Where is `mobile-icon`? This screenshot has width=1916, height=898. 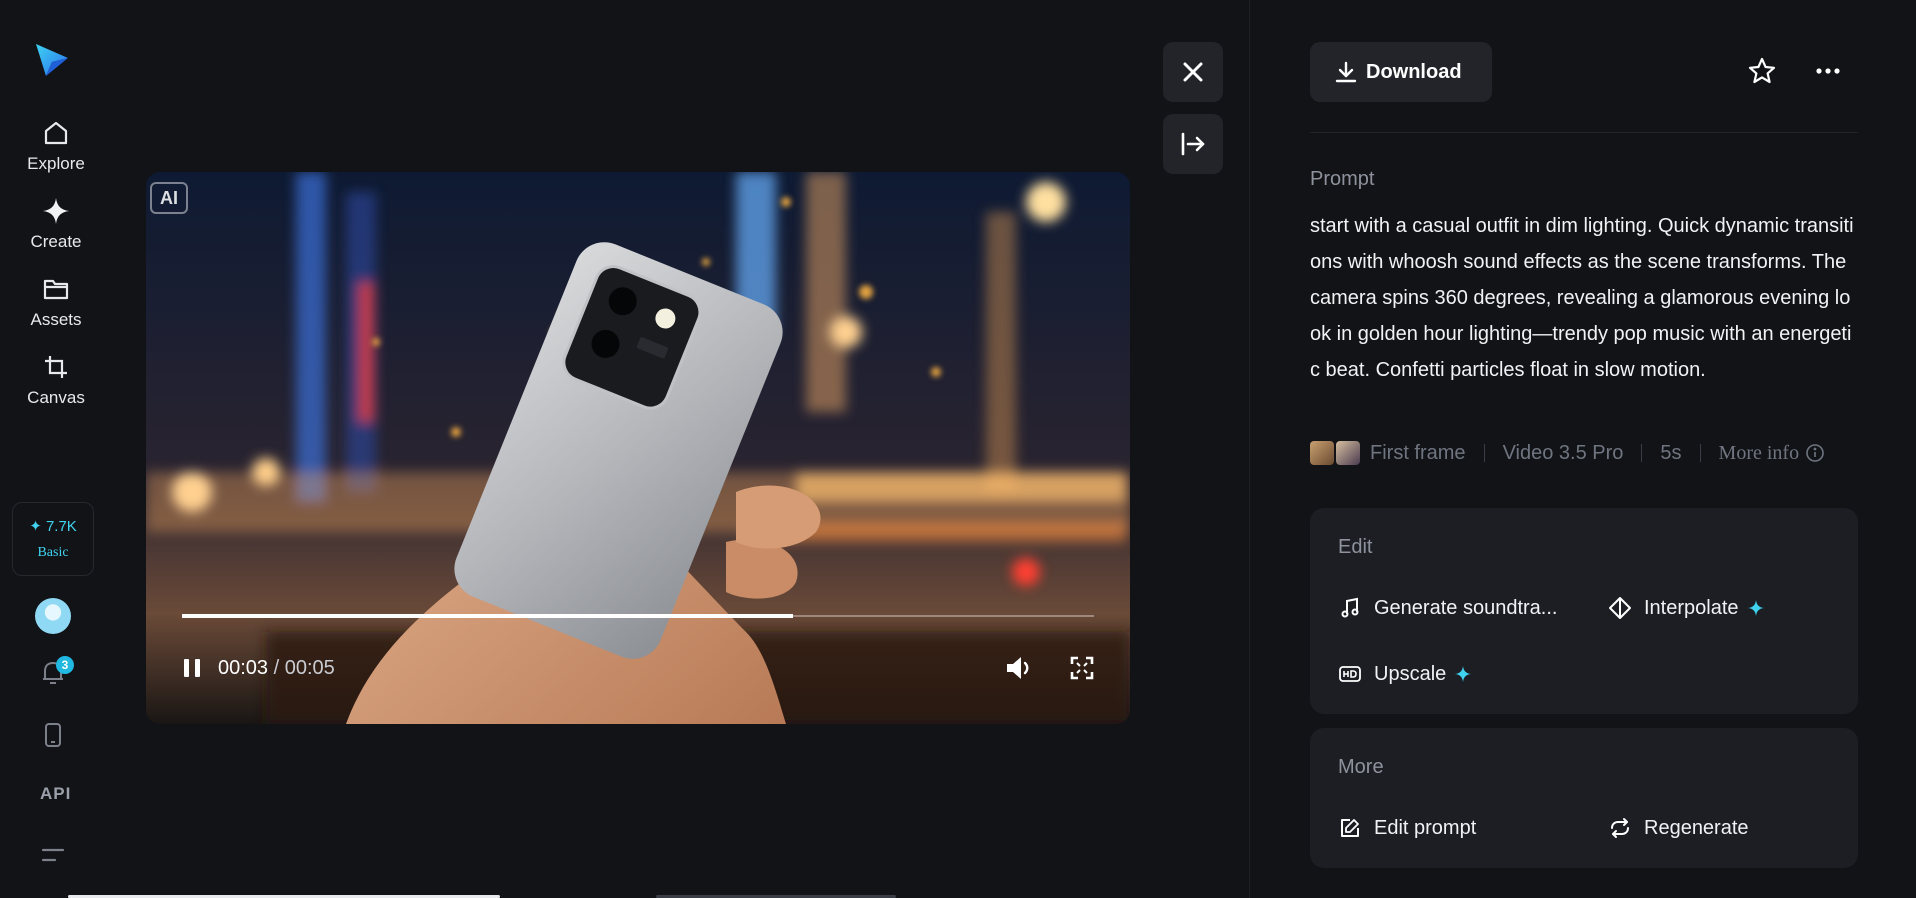
mobile-icon is located at coordinates (53, 735).